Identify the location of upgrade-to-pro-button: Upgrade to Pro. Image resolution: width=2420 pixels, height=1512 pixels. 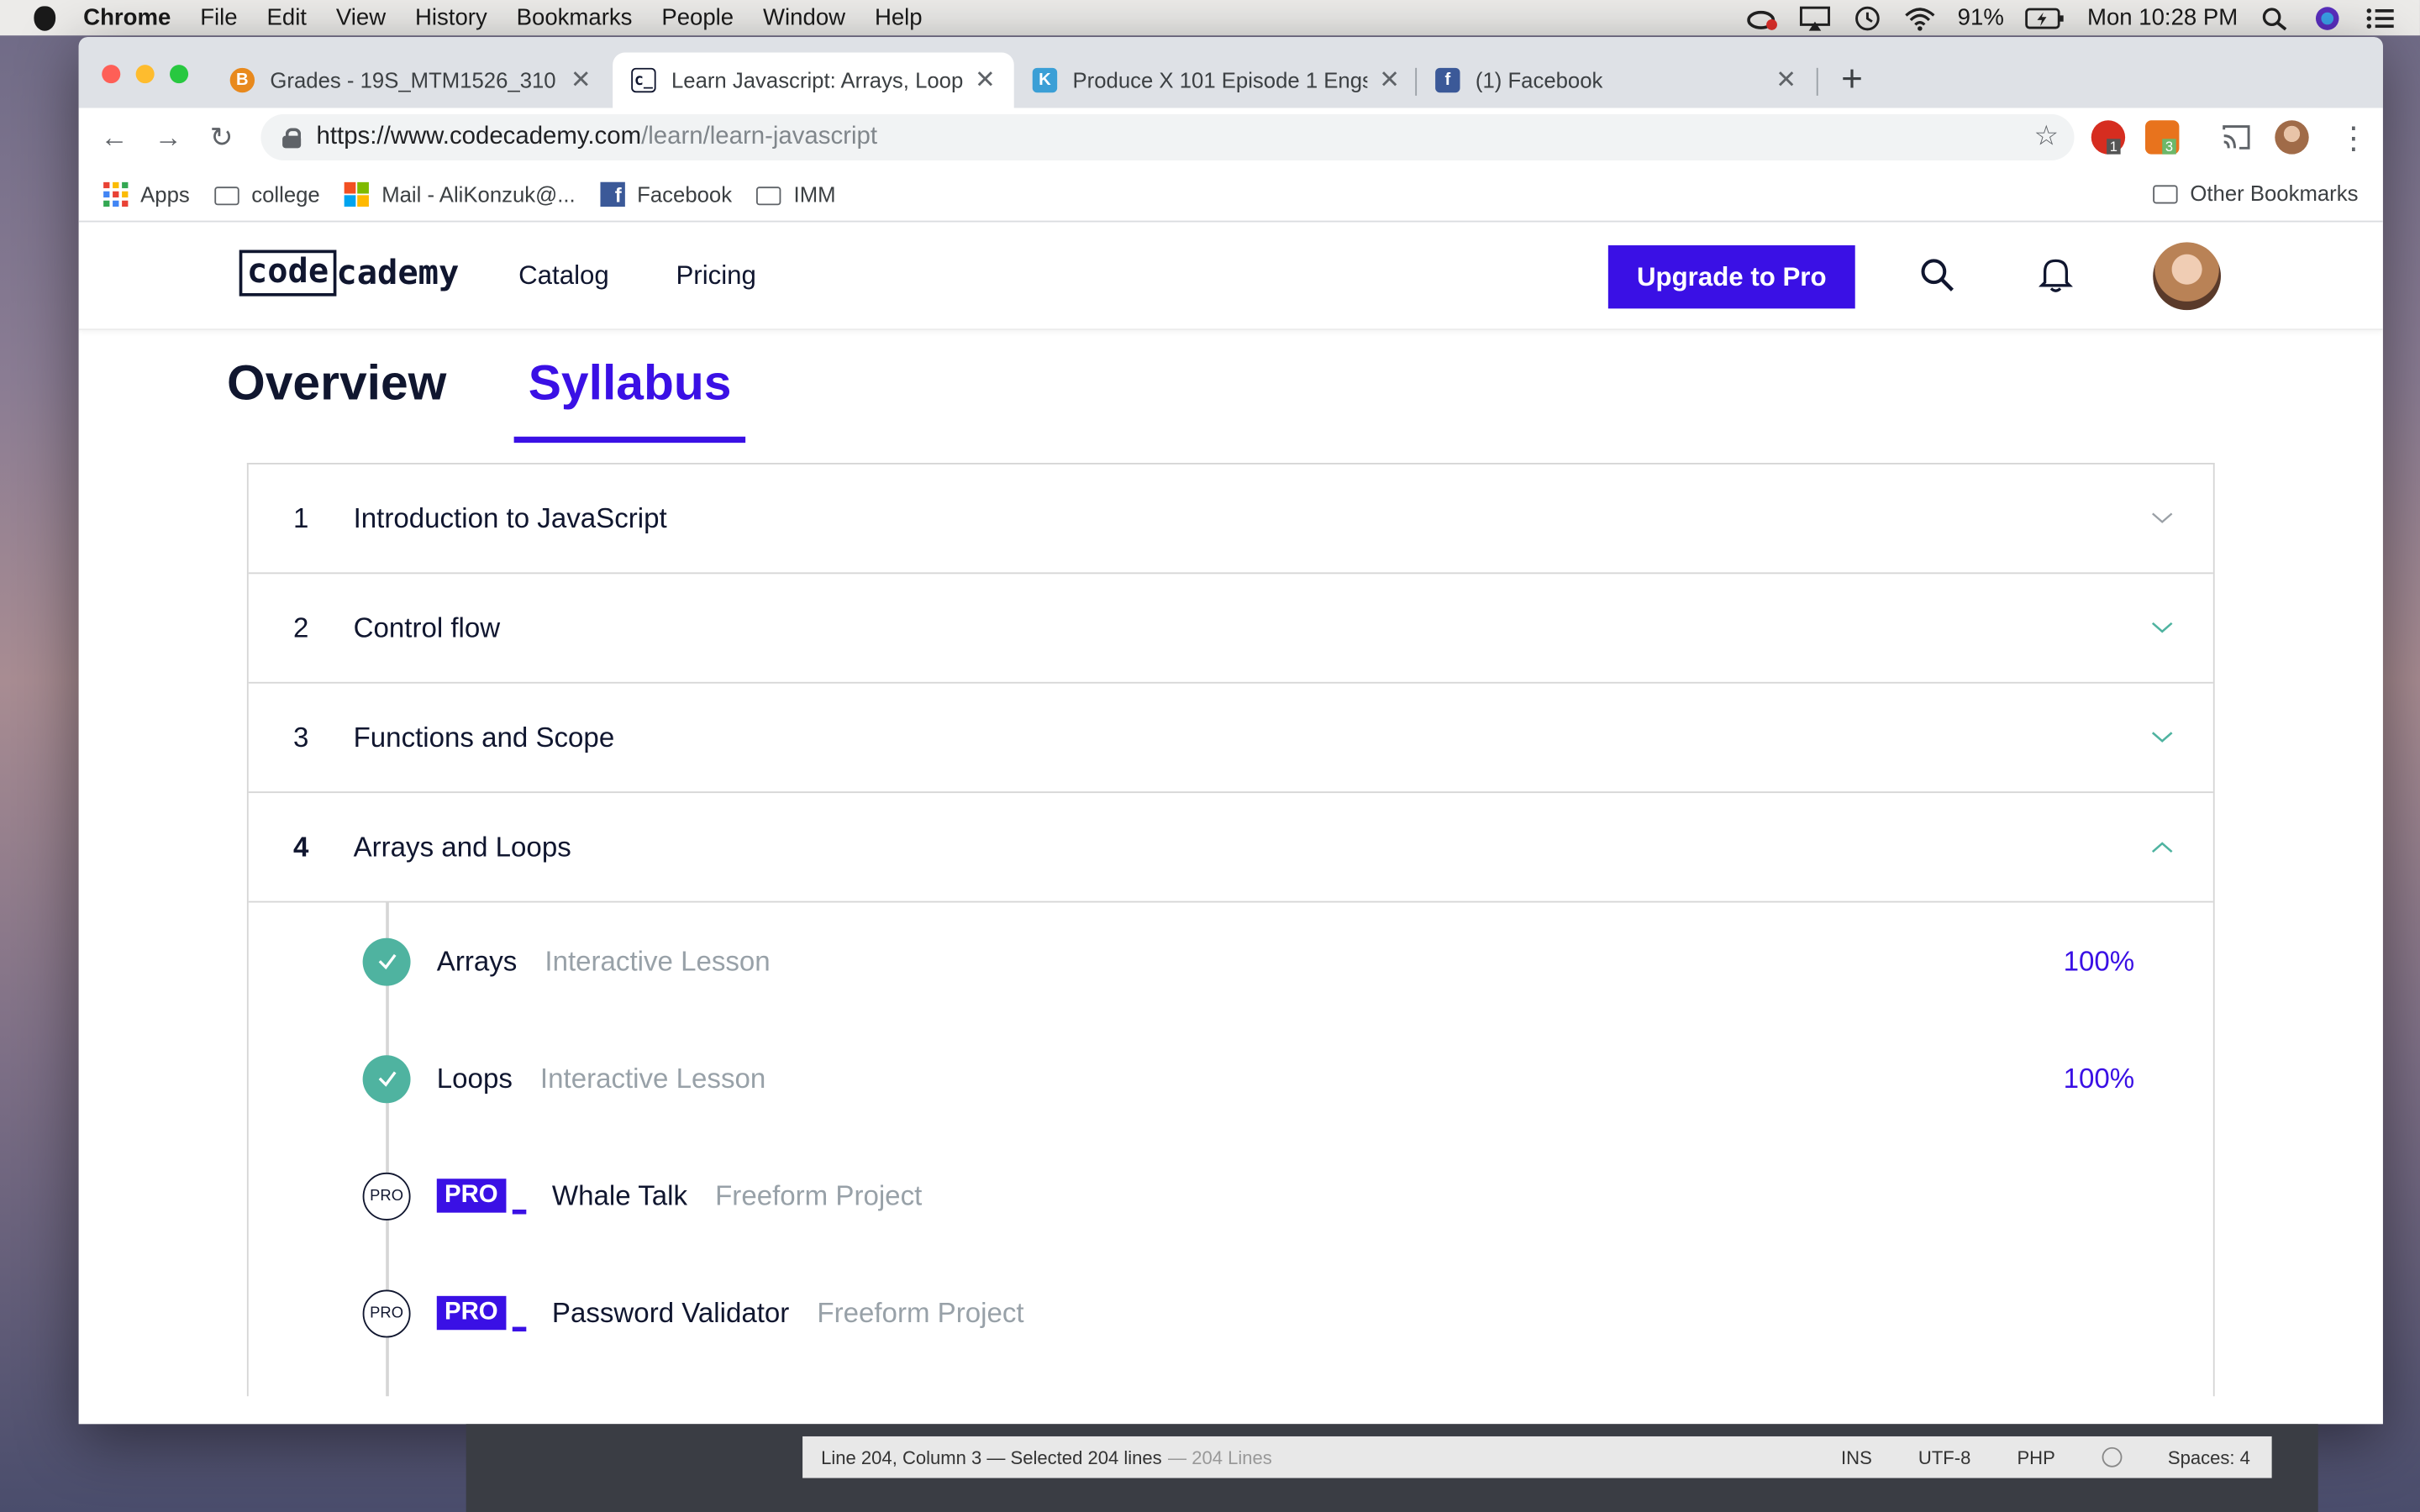
(1731, 277).